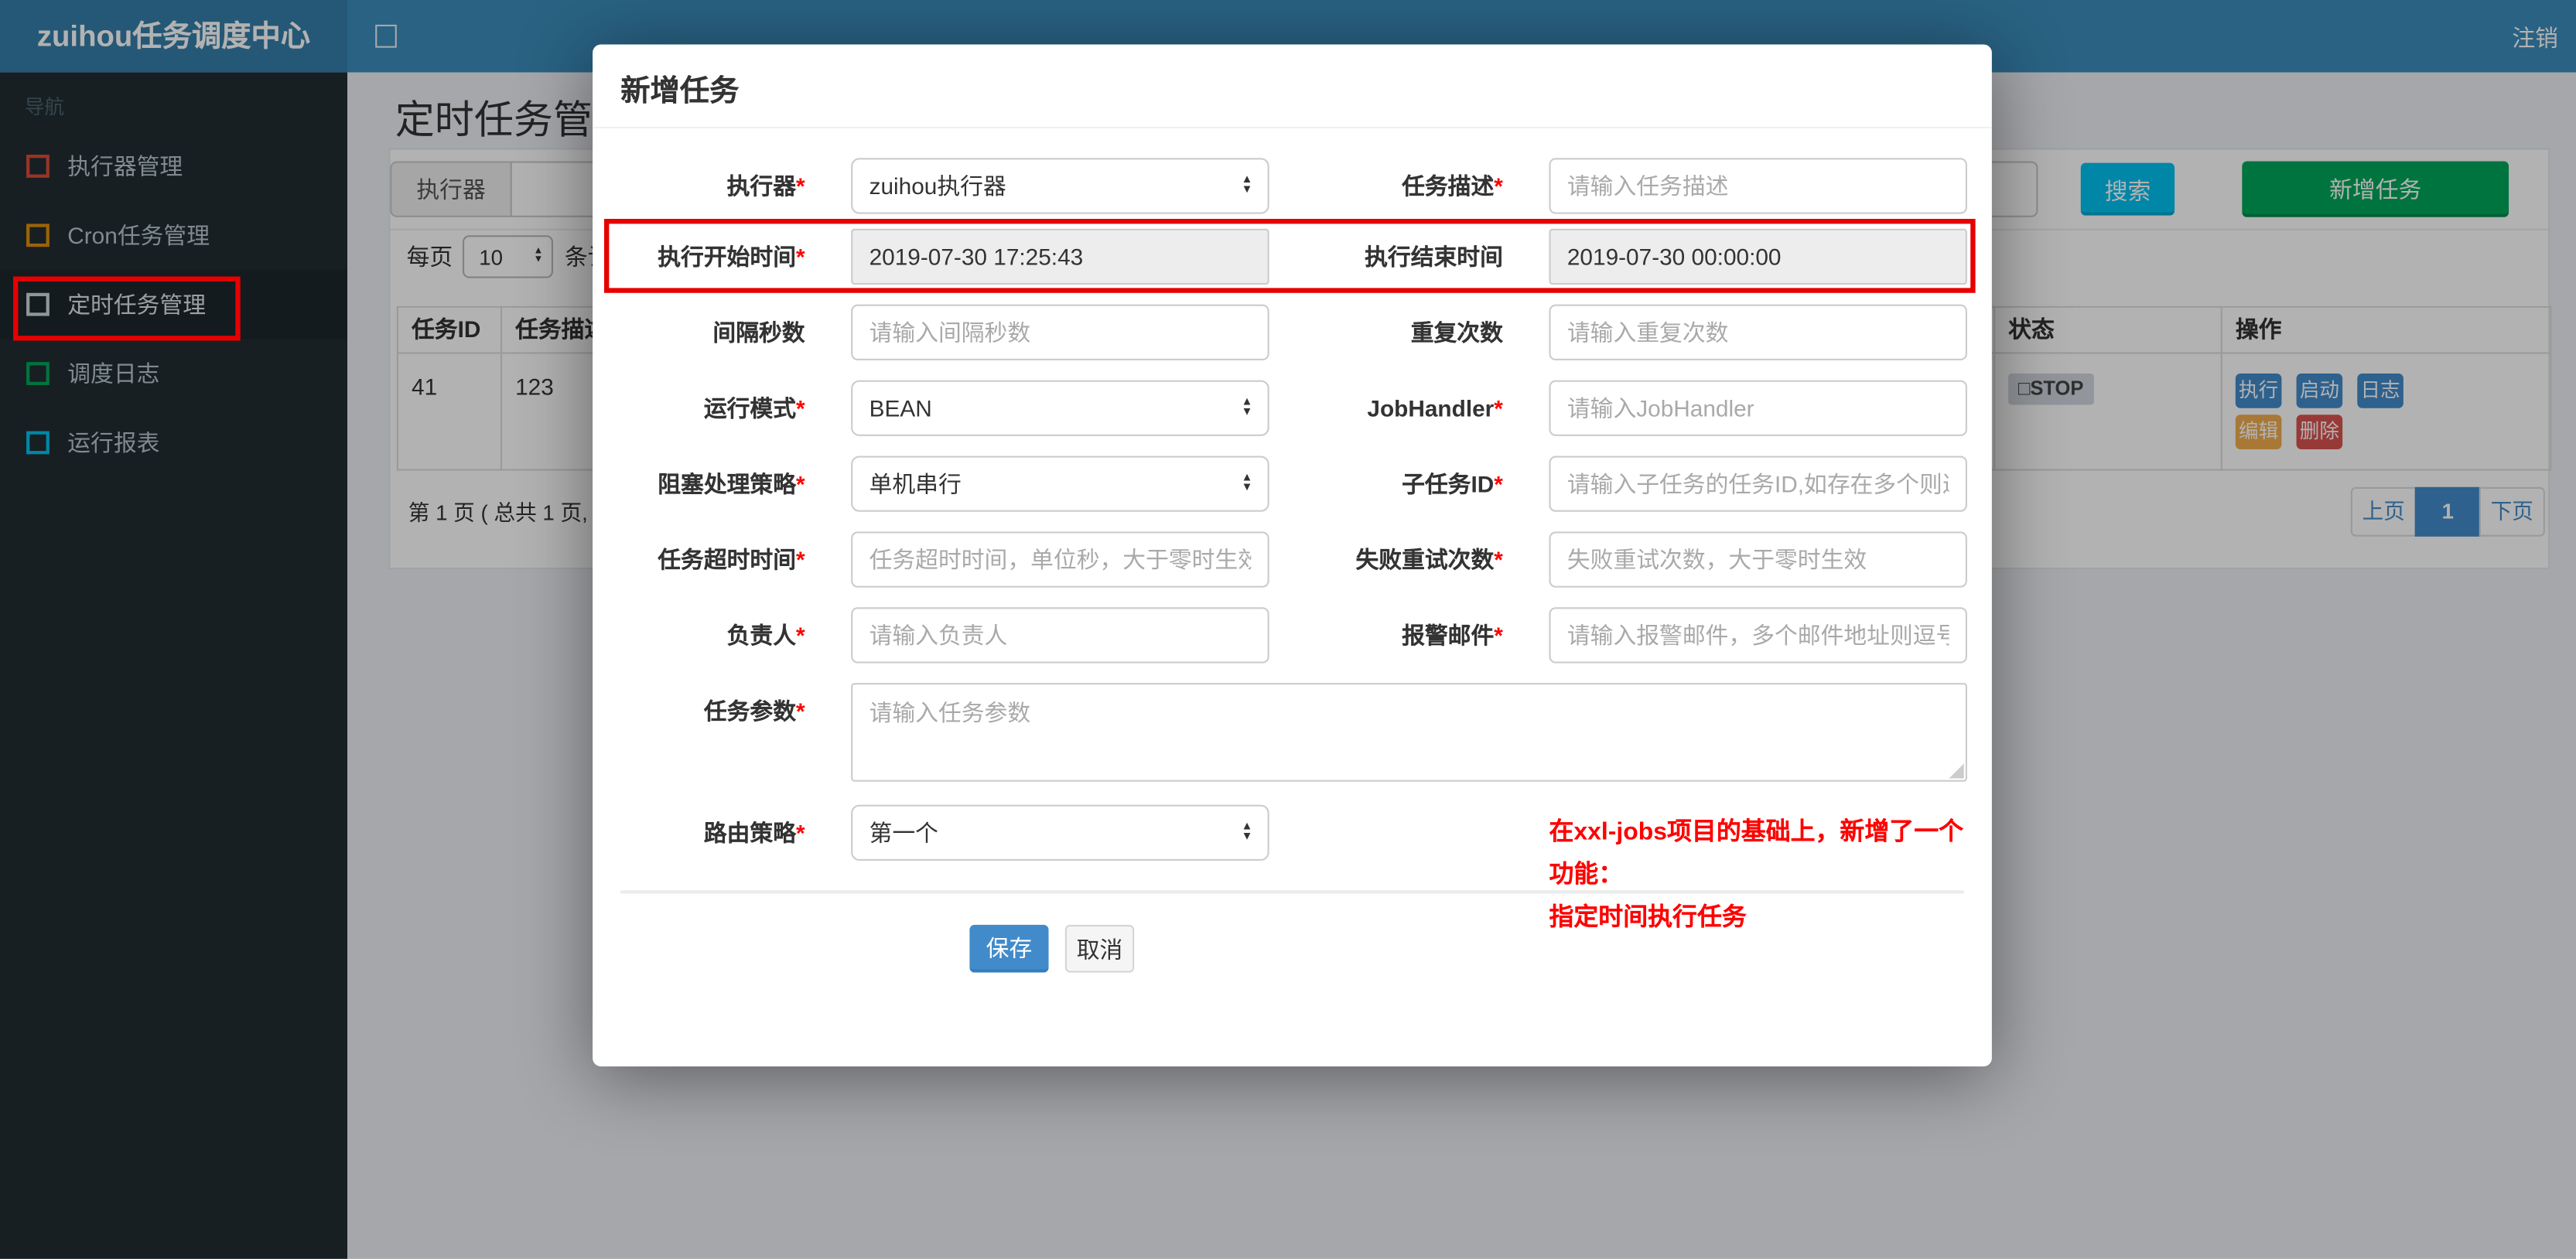 The width and height of the screenshot is (2576, 1259). I want to click on job-desc-label: 任务描述*, so click(1452, 186).